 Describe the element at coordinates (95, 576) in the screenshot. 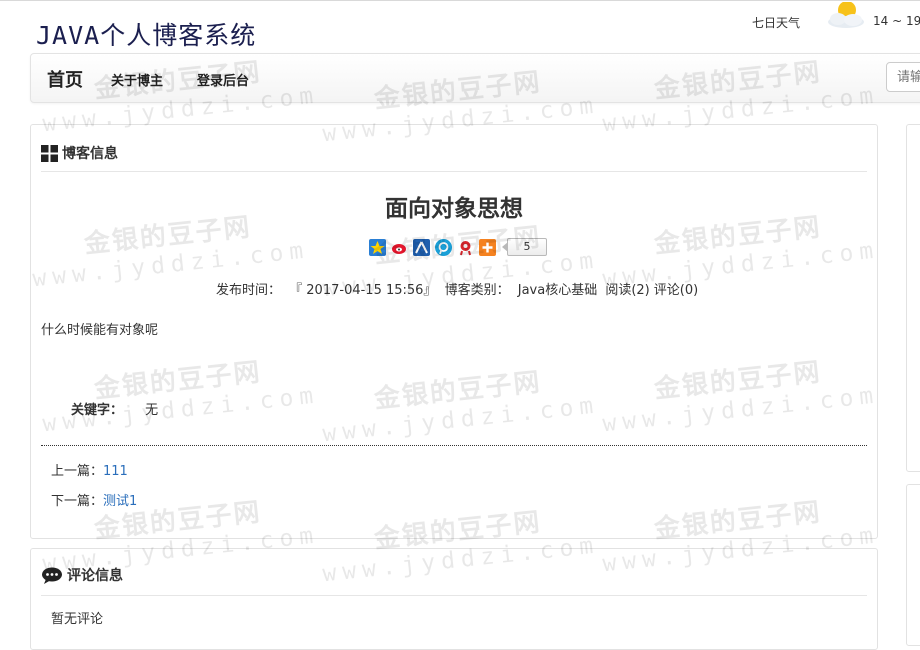

I see `comment-panel-title: 评论信息` at that location.